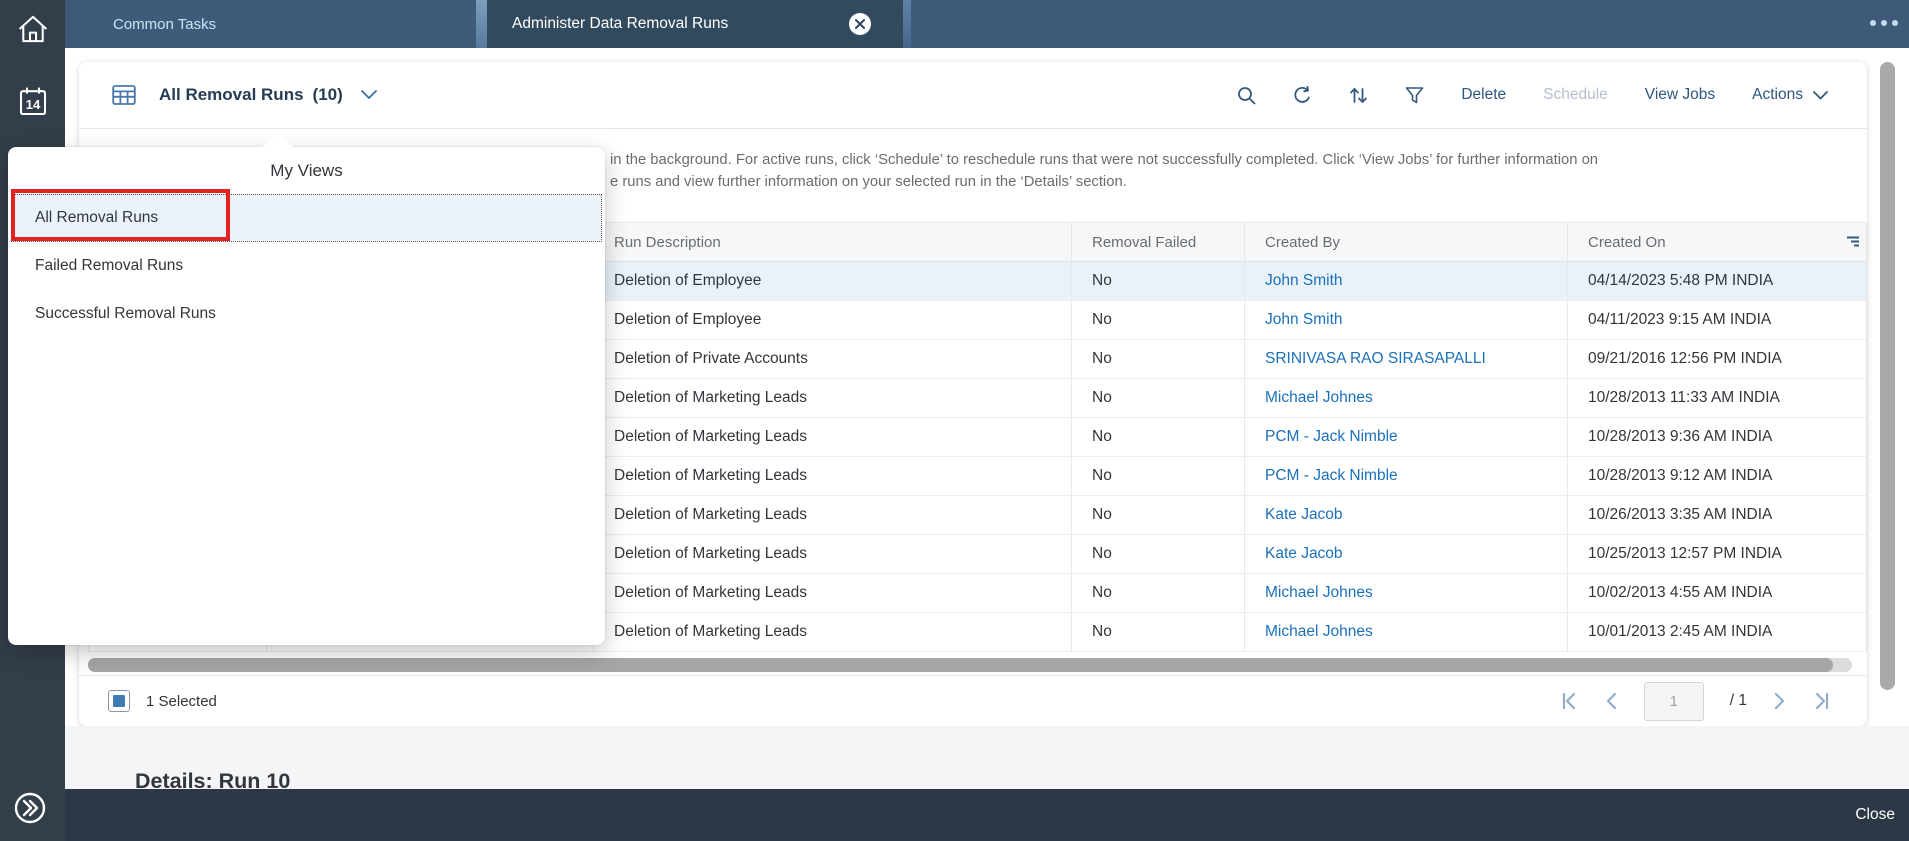  I want to click on view-option-failed-removal-runs: Failed Removal Runs, so click(306, 266).